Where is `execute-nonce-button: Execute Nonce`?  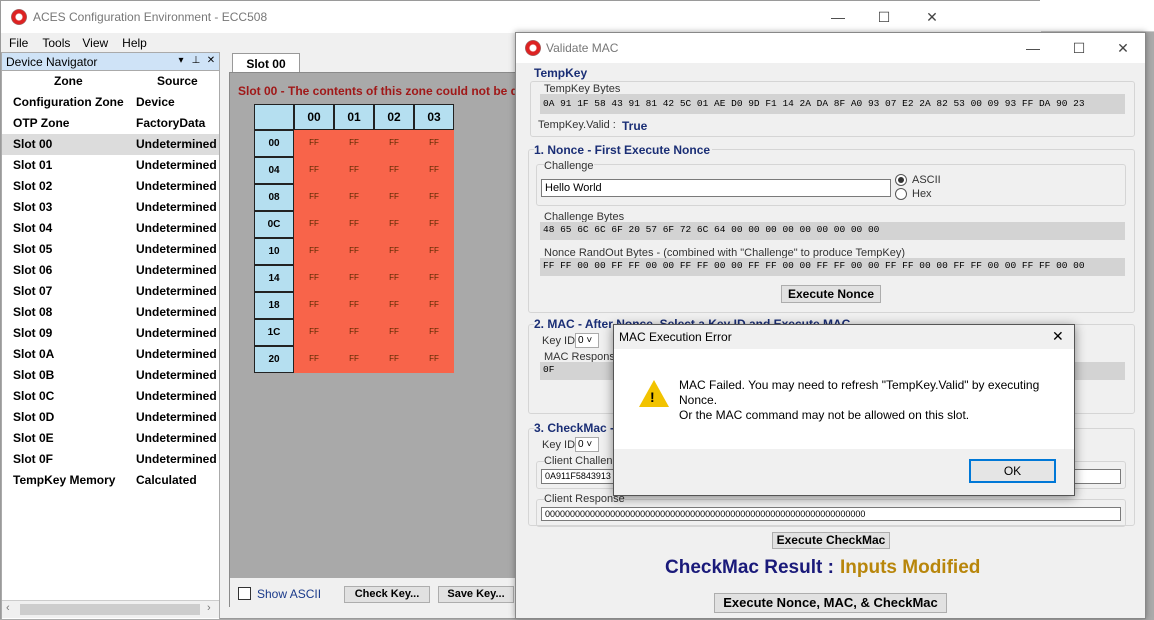
execute-nonce-button: Execute Nonce is located at coordinates (831, 294).